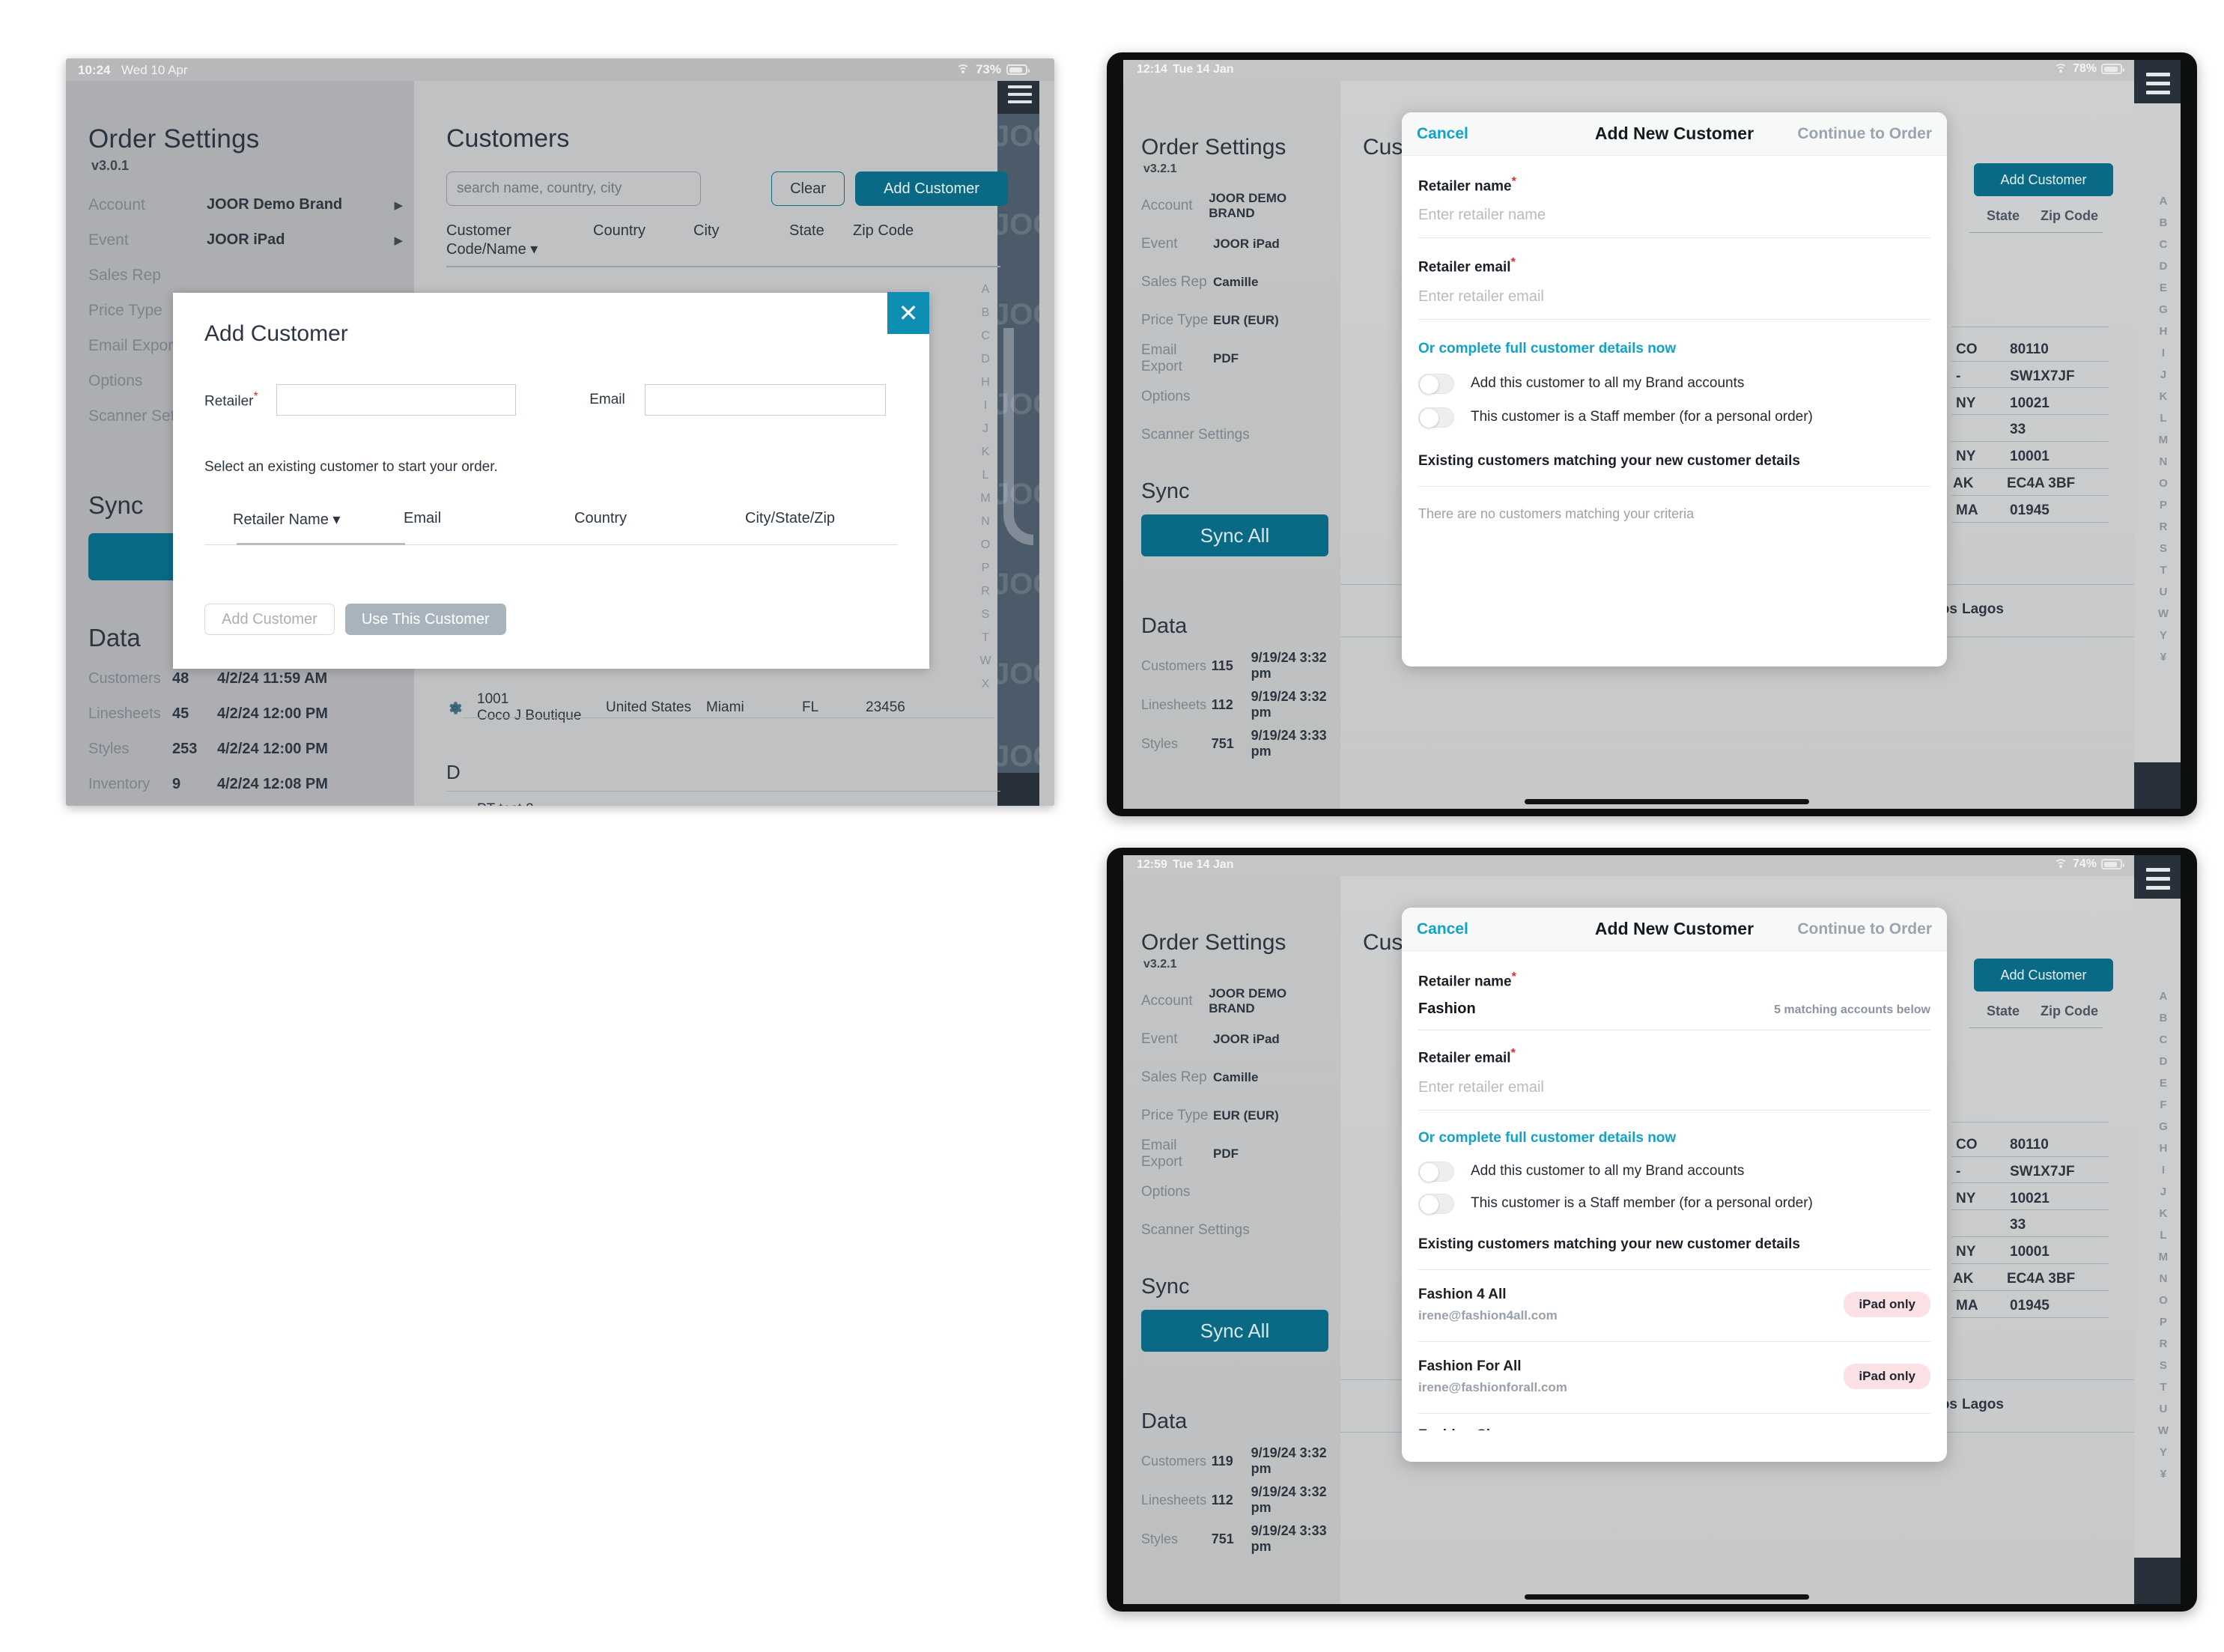 This screenshot has width=2224, height=1652. Describe the element at coordinates (1235, 435) in the screenshot. I see `sidebar-item-scanner-settings: Scanner Settings` at that location.